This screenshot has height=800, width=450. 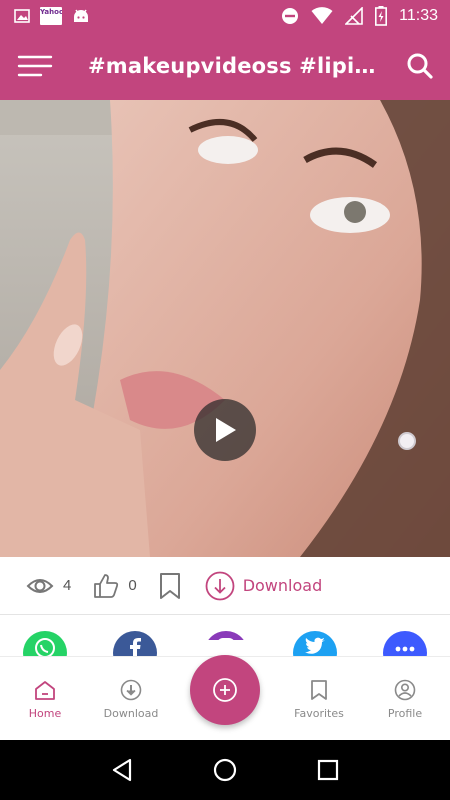 I want to click on eye-icon, so click(x=40, y=585).